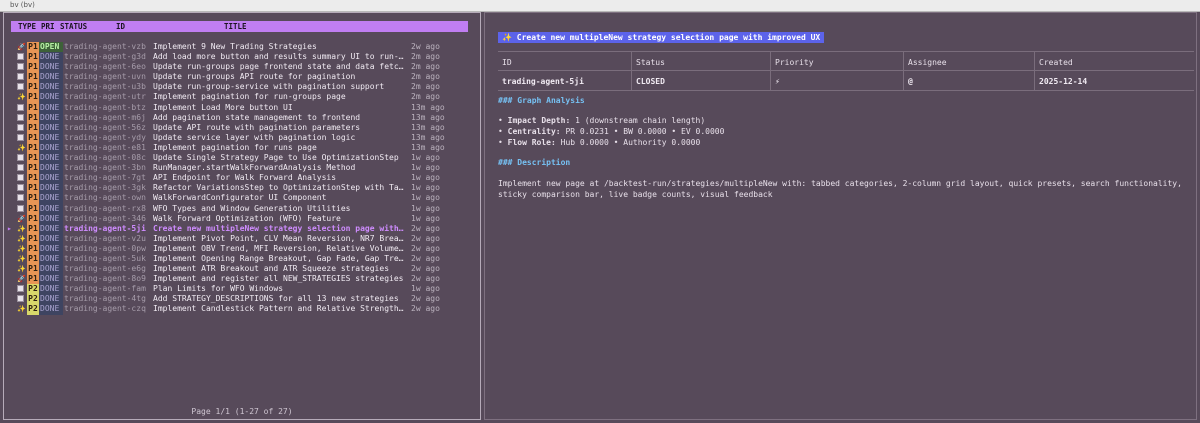 The height and width of the screenshot is (423, 1200). What do you see at coordinates (541, 100) in the screenshot?
I see `graph-analysis-heading: ### Graph Analysis` at bounding box center [541, 100].